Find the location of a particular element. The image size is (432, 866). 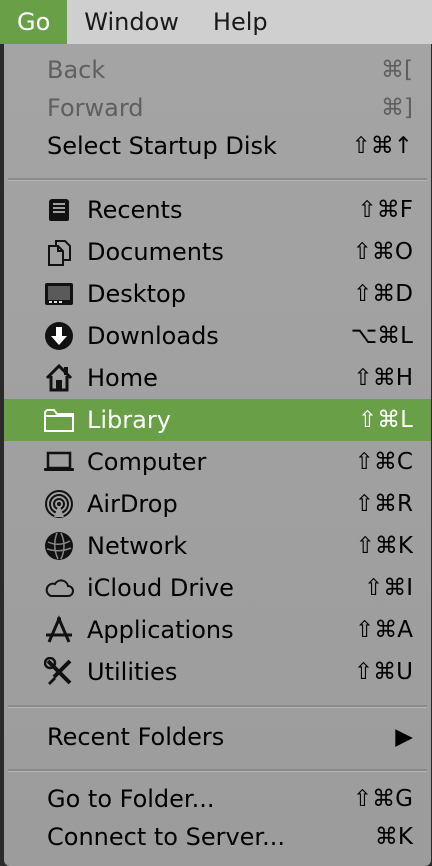

menu-item-shortcut: ⇧⌘F is located at coordinates (385, 210).